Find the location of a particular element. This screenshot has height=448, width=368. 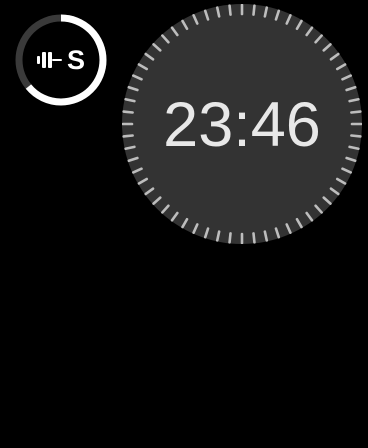

complication-label: S is located at coordinates (75, 60).